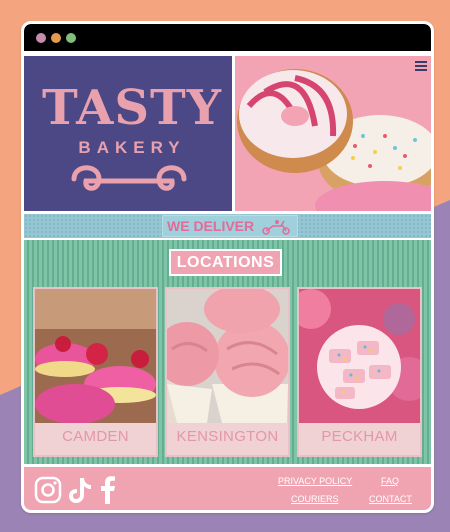 Image resolution: width=450 pixels, height=532 pixels. What do you see at coordinates (315, 499) in the screenshot?
I see `couriers-link: COURIERS` at bounding box center [315, 499].